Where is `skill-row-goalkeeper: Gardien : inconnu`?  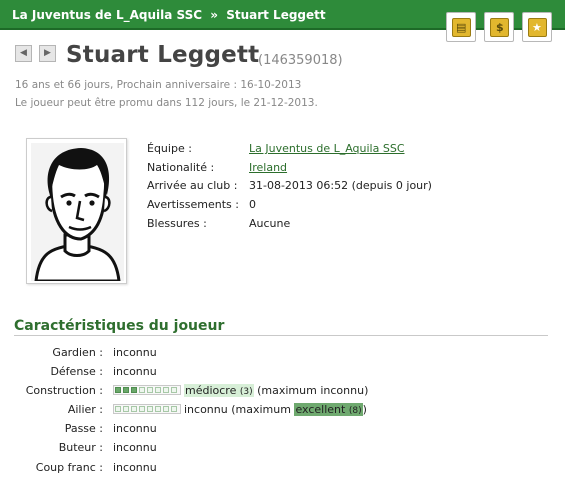 skill-row-goalkeeper: Gardien : inconnu is located at coordinates (282, 355).